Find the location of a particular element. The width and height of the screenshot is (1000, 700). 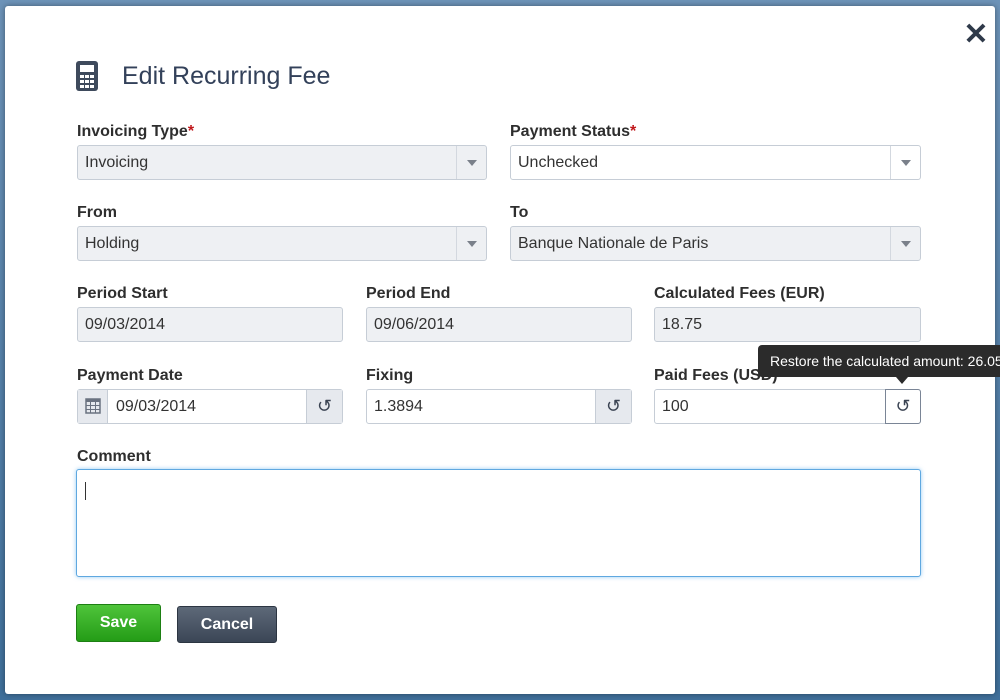

invoicing-type-label: Invoicing Type* is located at coordinates (135, 132).